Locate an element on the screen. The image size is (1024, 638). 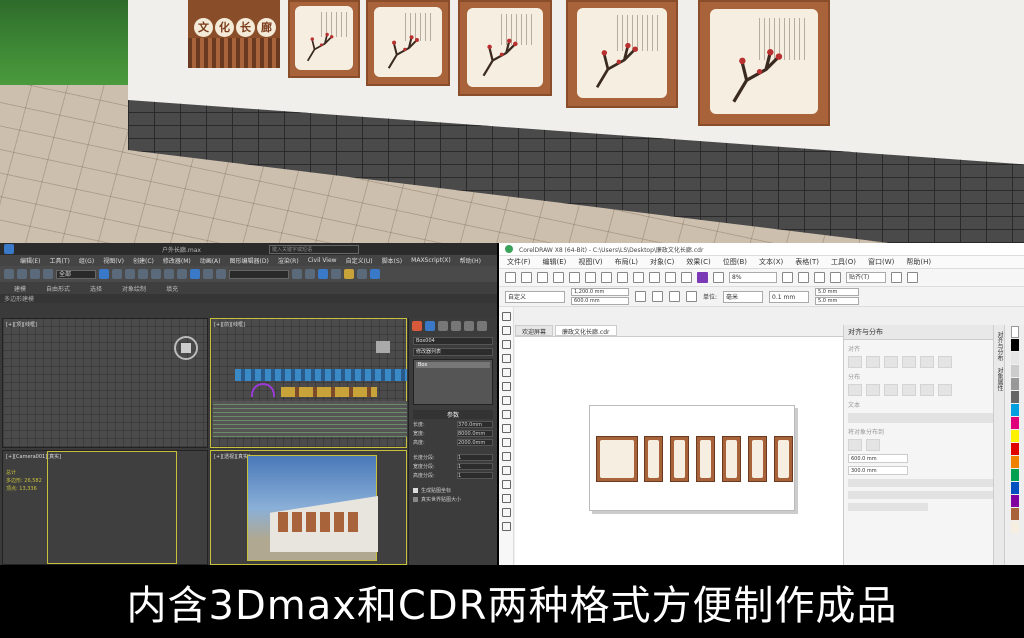
side-tab: 对象属性 is located at coordinates (999, 379).